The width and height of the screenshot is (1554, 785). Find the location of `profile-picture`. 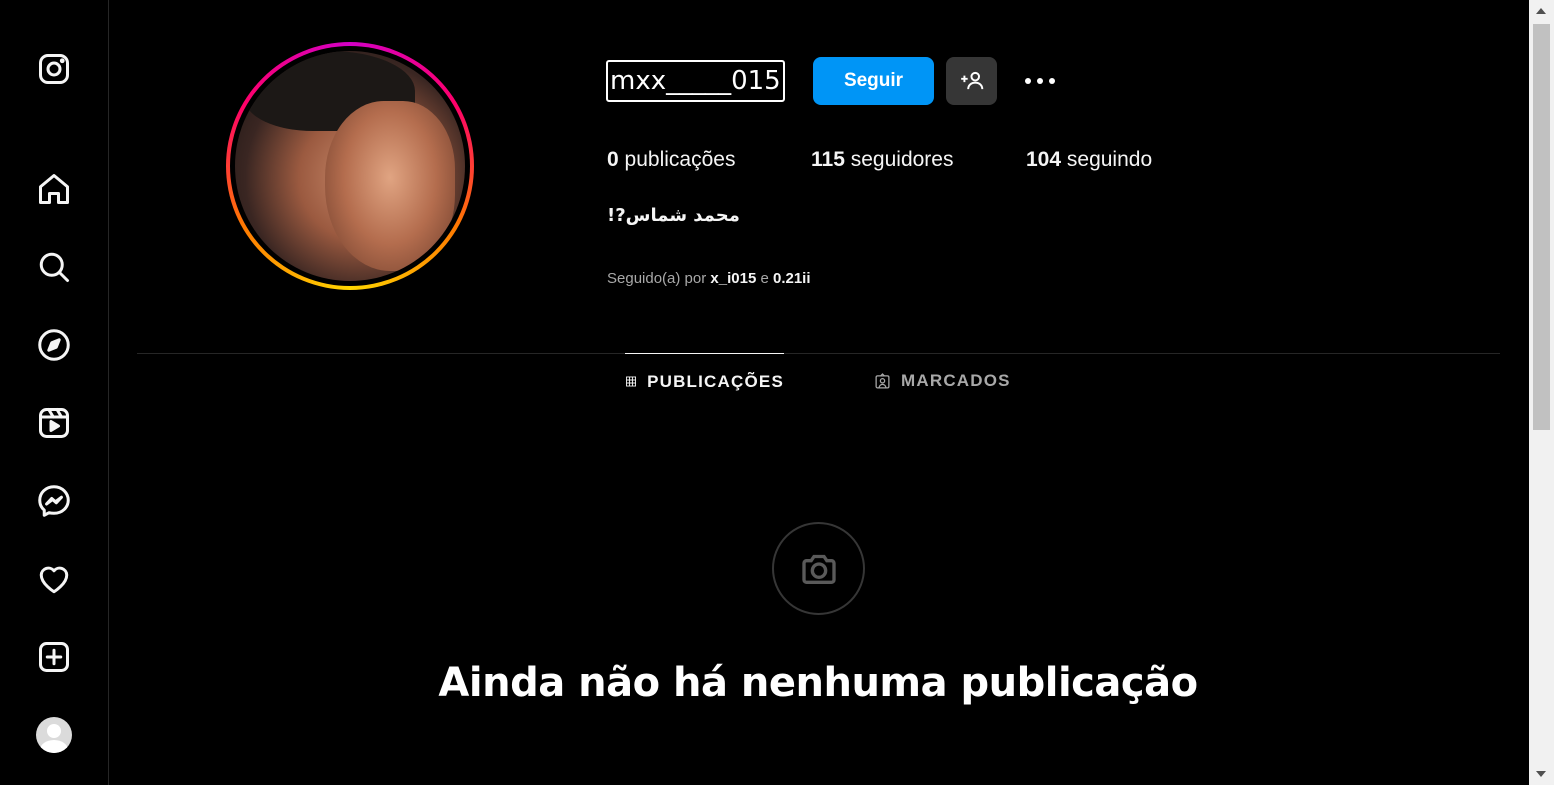

profile-picture is located at coordinates (350, 166).